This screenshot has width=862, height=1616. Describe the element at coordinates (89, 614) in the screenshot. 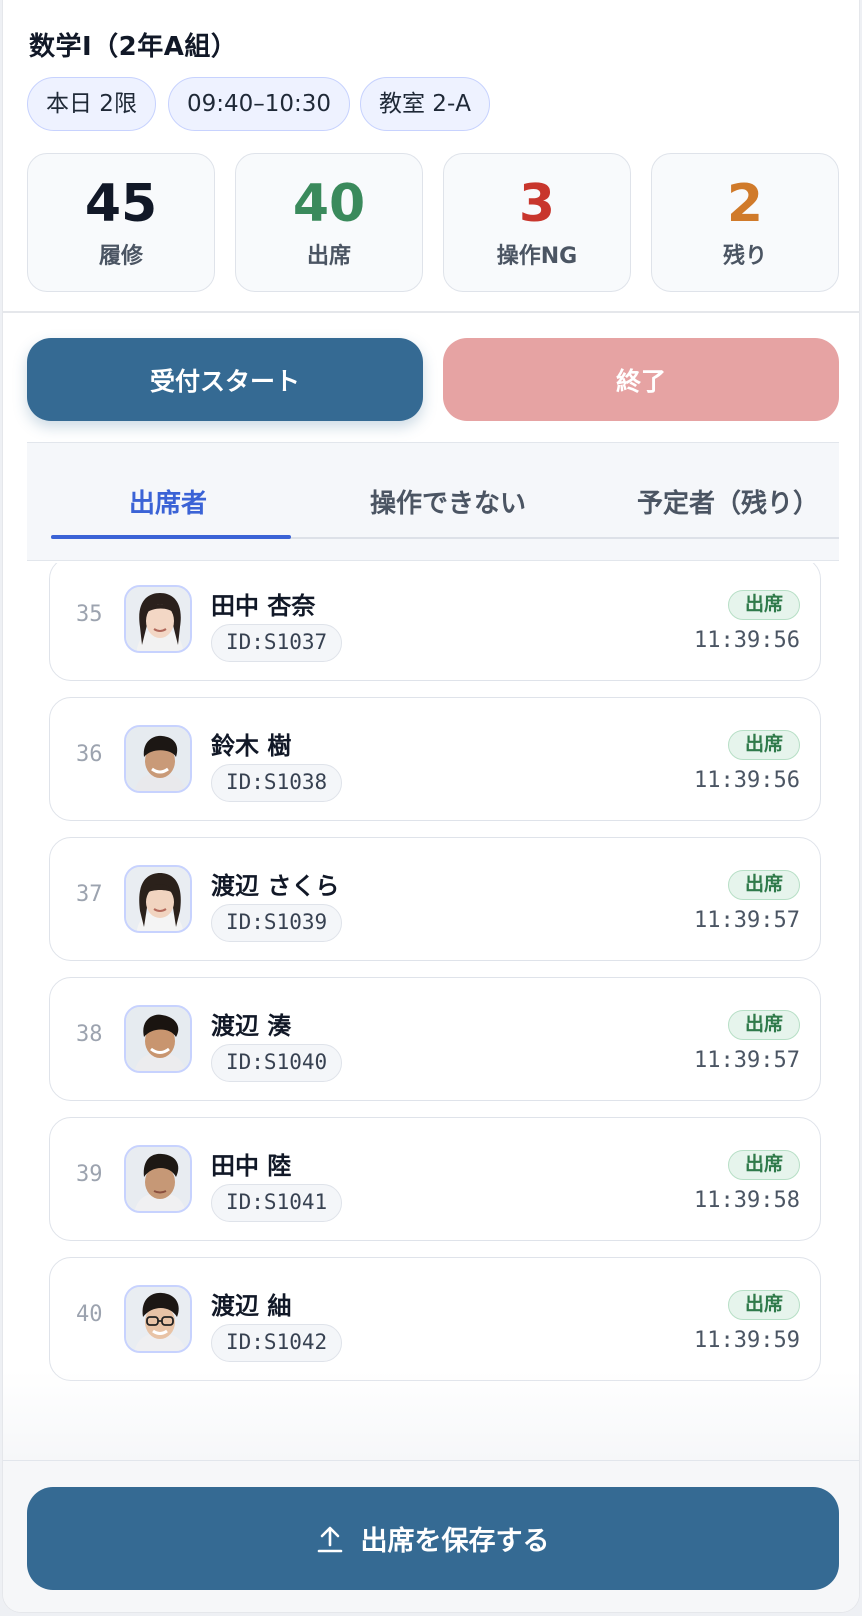

I see `row-index: 35` at that location.